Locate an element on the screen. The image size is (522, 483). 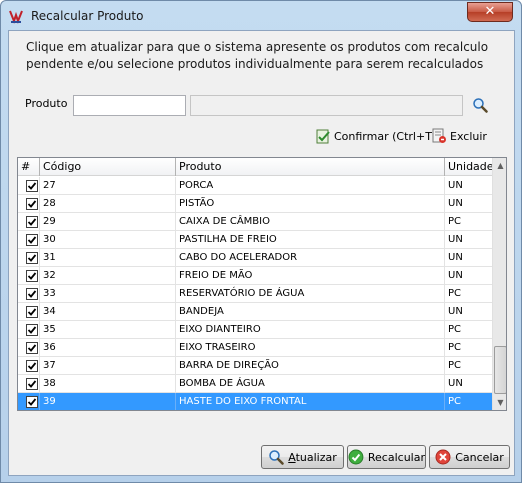
cell-produto: FREIO DE MÃO is located at coordinates (310, 276).